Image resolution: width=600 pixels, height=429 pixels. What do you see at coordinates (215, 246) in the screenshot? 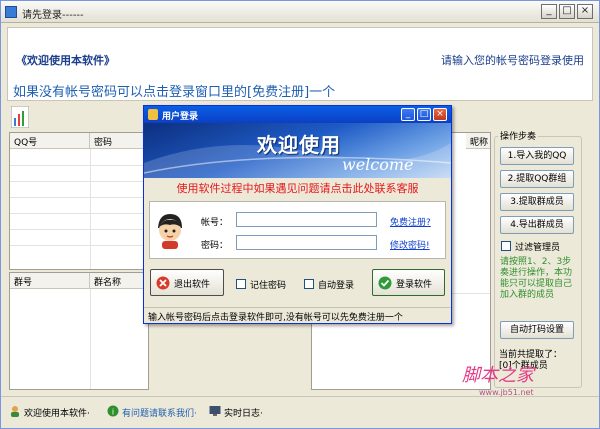
I see `password-label: 密码：` at bounding box center [215, 246].